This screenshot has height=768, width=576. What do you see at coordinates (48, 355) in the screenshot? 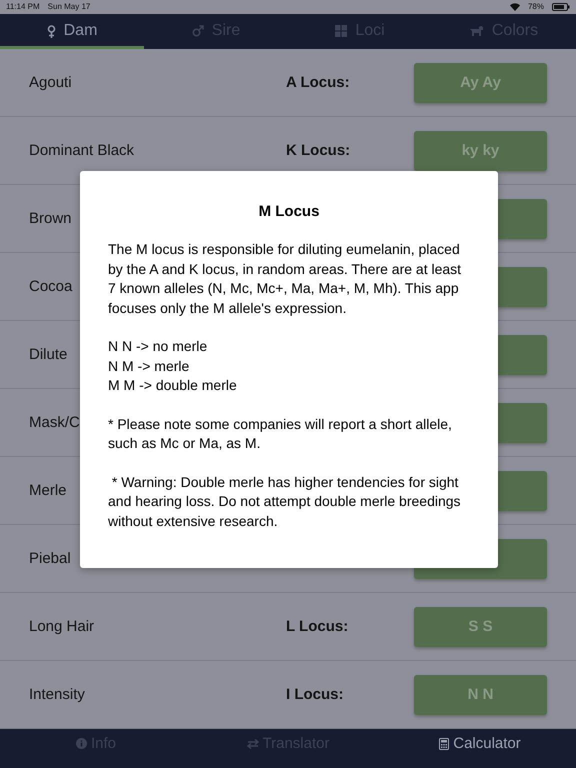
I see `trait-label: Dilute` at bounding box center [48, 355].